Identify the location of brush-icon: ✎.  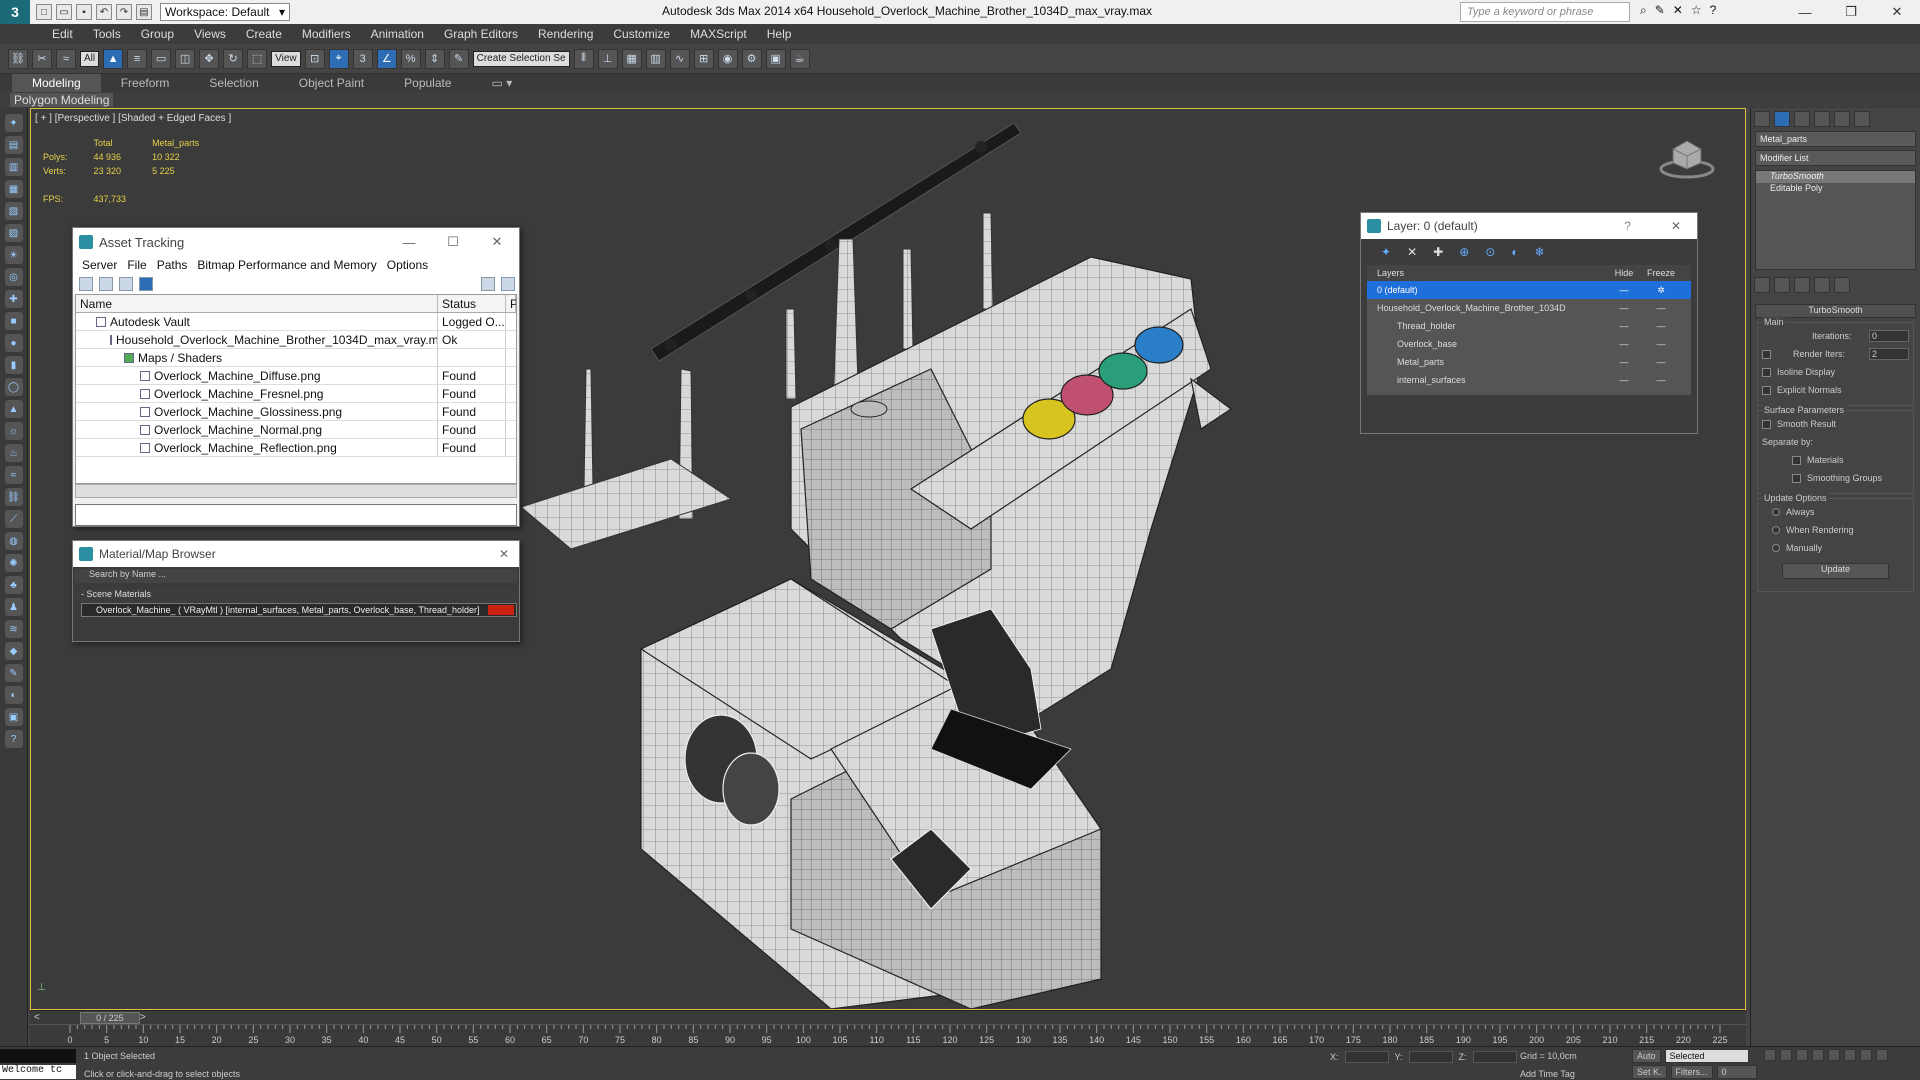
(13, 673).